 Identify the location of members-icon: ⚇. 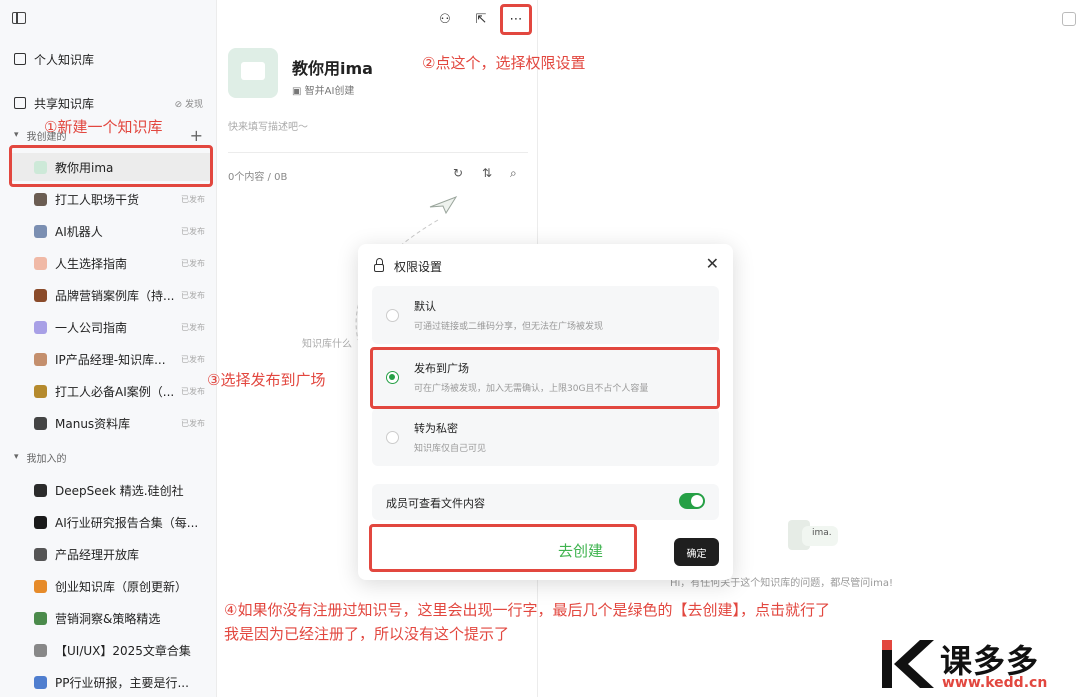
(445, 19).